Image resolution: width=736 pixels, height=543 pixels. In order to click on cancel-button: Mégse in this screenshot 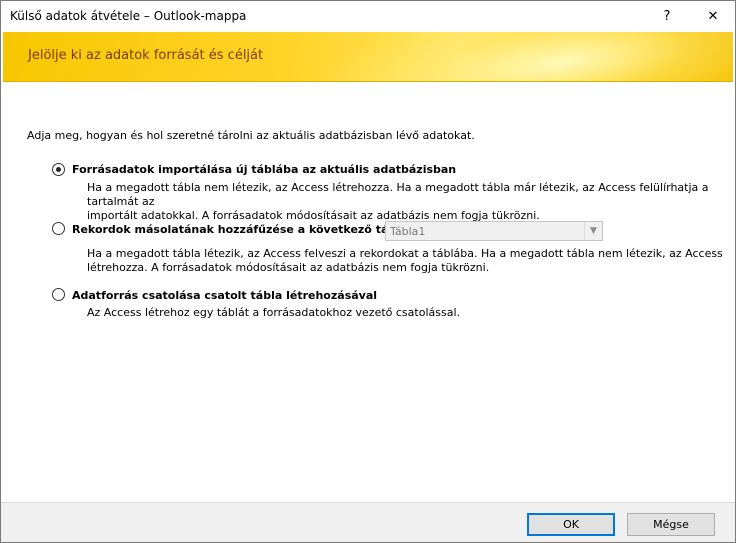, I will do `click(671, 524)`.